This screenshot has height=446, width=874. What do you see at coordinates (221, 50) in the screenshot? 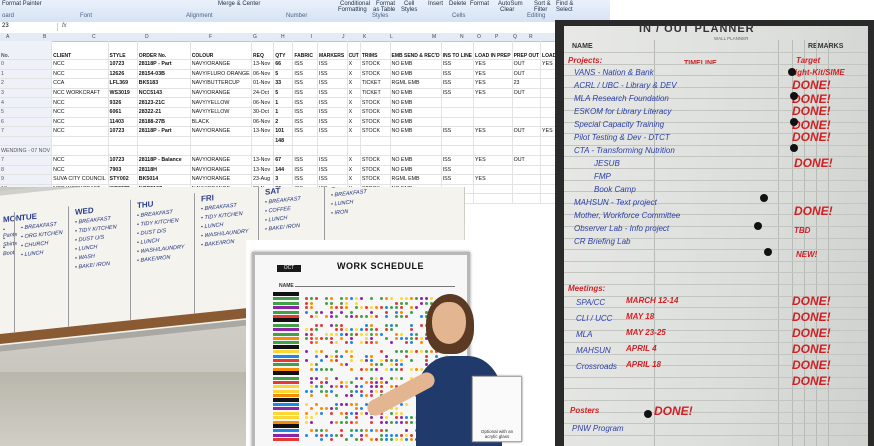
I see `table-cell: COLOUR` at bounding box center [221, 50].